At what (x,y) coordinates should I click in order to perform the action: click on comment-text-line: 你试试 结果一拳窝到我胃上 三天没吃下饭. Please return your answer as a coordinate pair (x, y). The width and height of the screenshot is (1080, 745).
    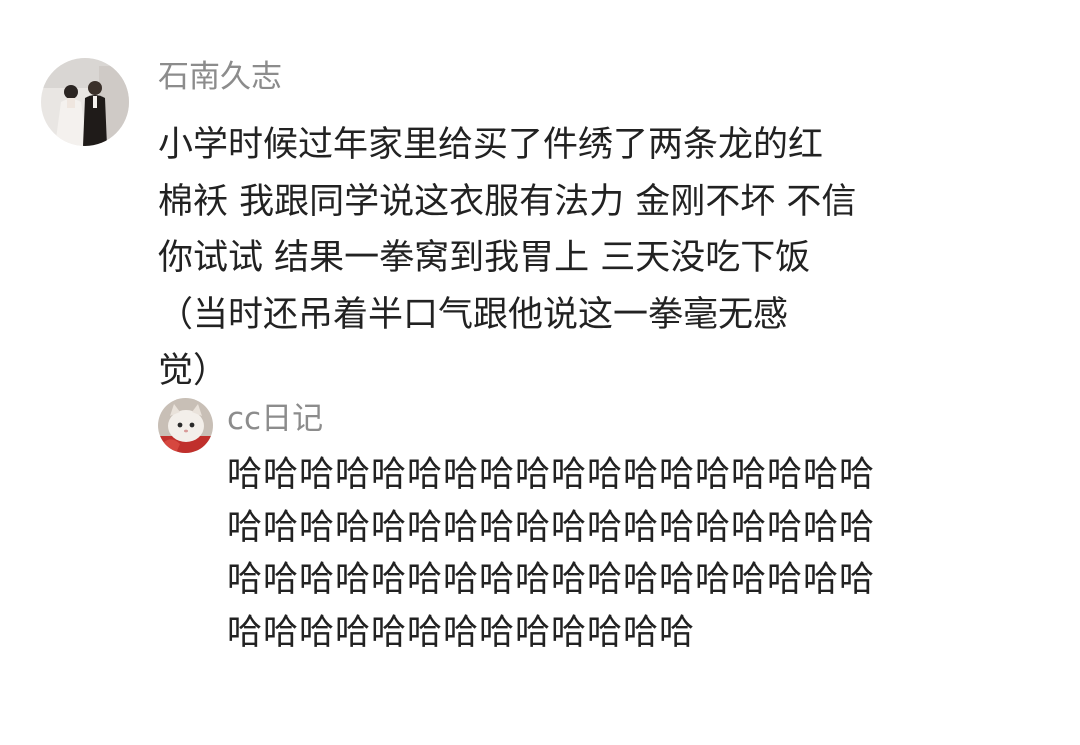
    Looking at the image, I should click on (484, 258).